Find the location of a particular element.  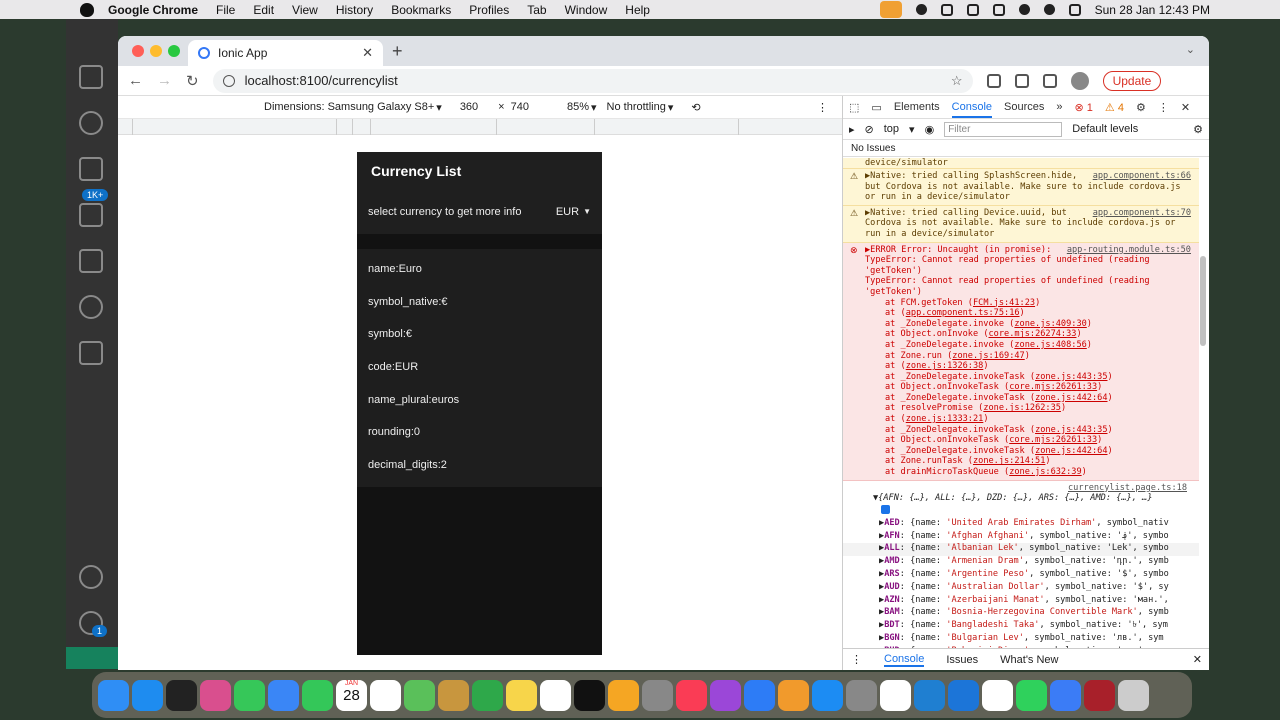

issues-bar: No Issues is located at coordinates (1026, 148).